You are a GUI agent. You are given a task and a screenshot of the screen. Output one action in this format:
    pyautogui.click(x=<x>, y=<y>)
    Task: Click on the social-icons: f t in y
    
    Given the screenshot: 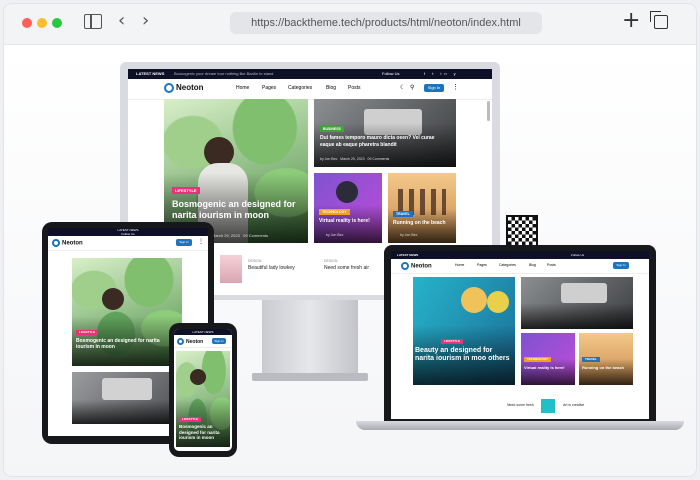 What is the action you would take?
    pyautogui.click(x=441, y=74)
    